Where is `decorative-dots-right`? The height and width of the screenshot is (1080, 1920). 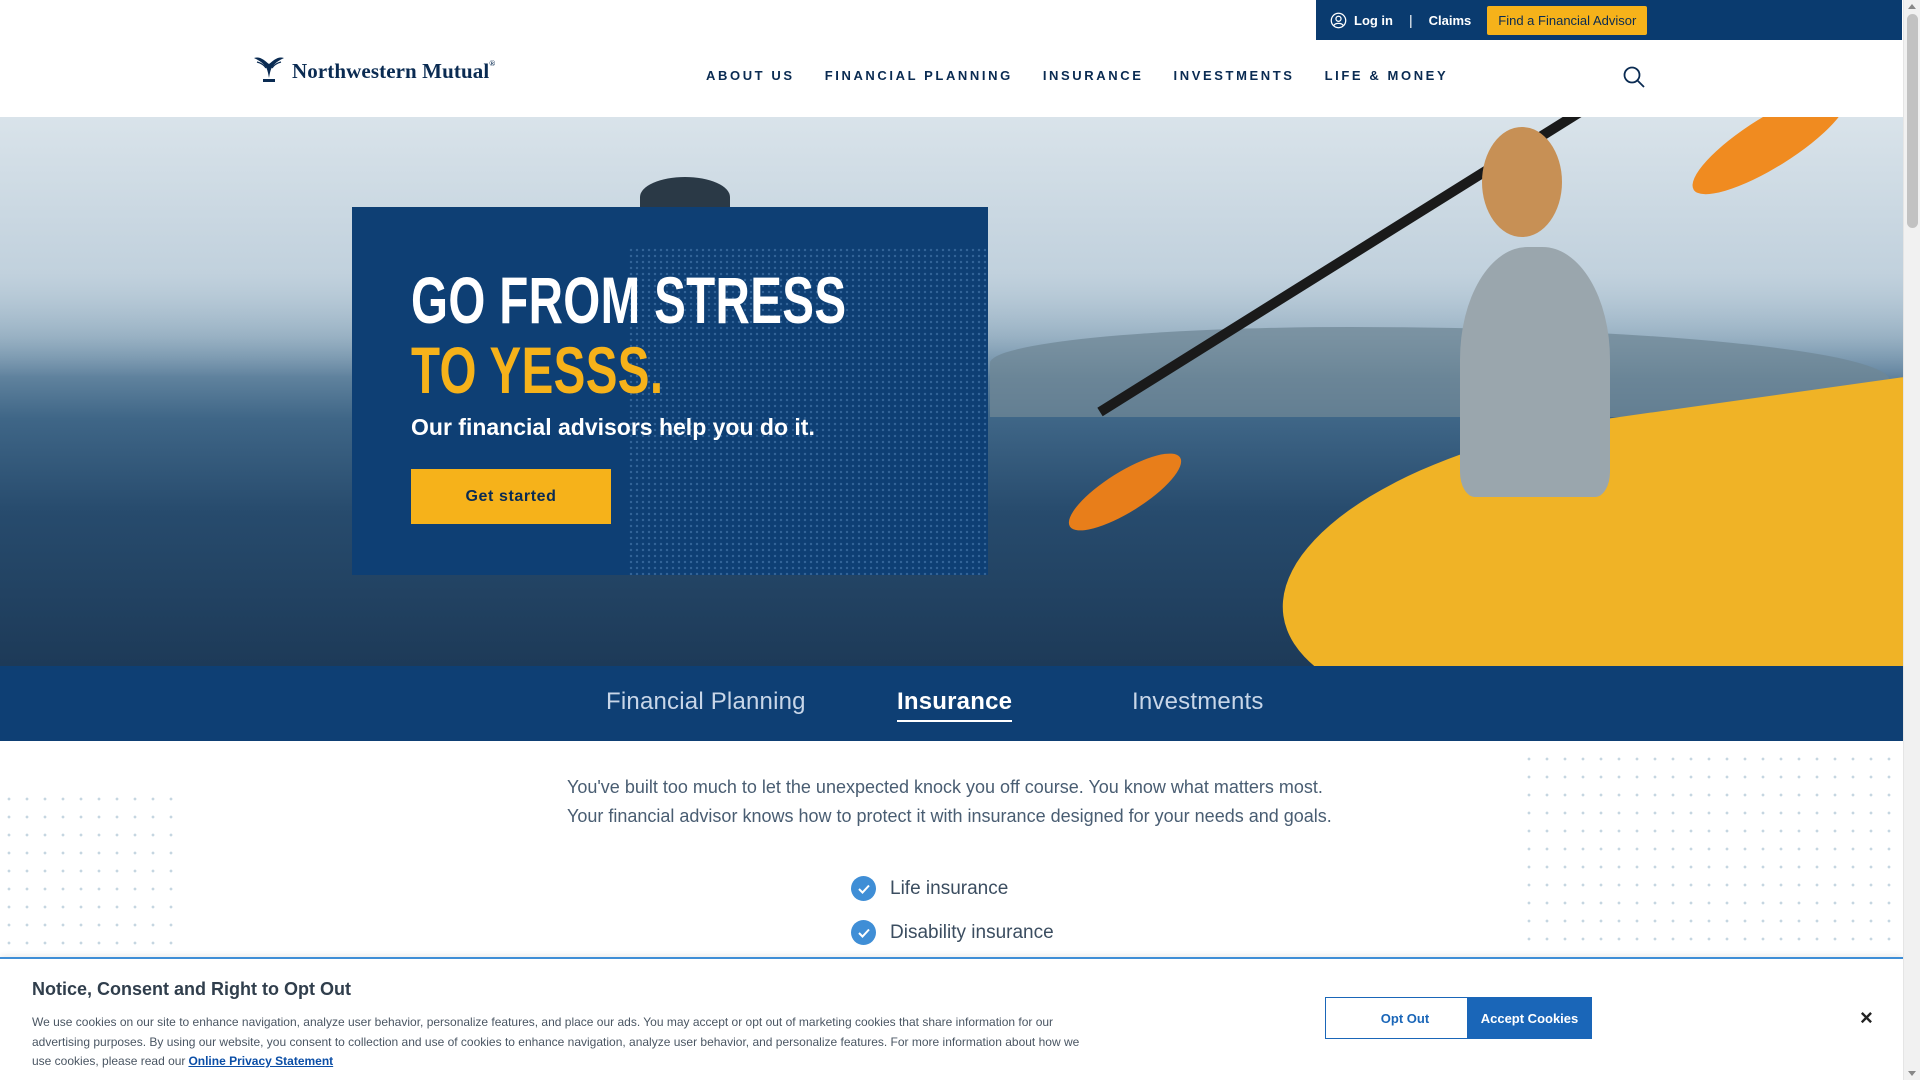
decorative-dots-right is located at coordinates (1711, 850).